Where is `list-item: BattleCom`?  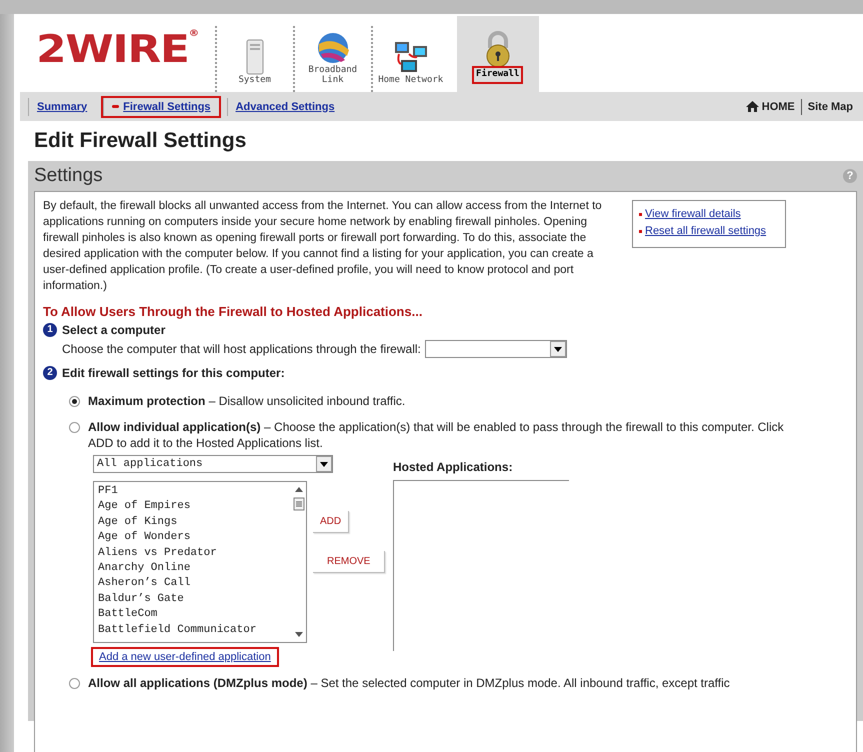
list-item: BattleCom is located at coordinates (177, 615).